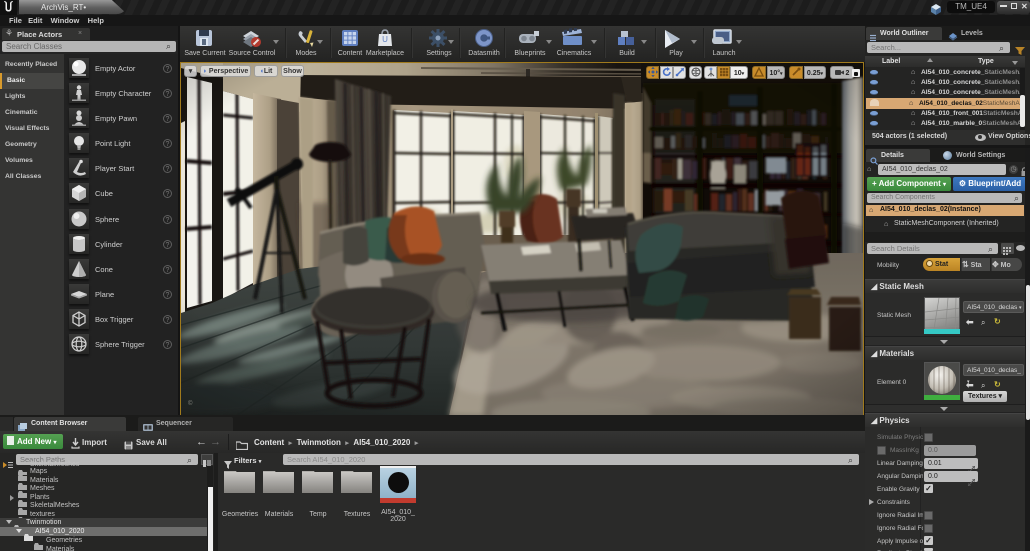 The width and height of the screenshot is (1030, 551). Describe the element at coordinates (385, 39) in the screenshot. I see `svg-text: U` at that location.